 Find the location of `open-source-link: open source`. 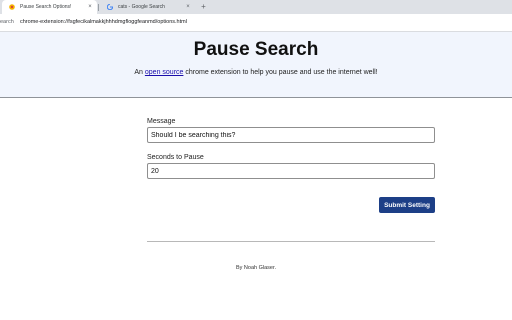

open-source-link: open source is located at coordinates (164, 72).